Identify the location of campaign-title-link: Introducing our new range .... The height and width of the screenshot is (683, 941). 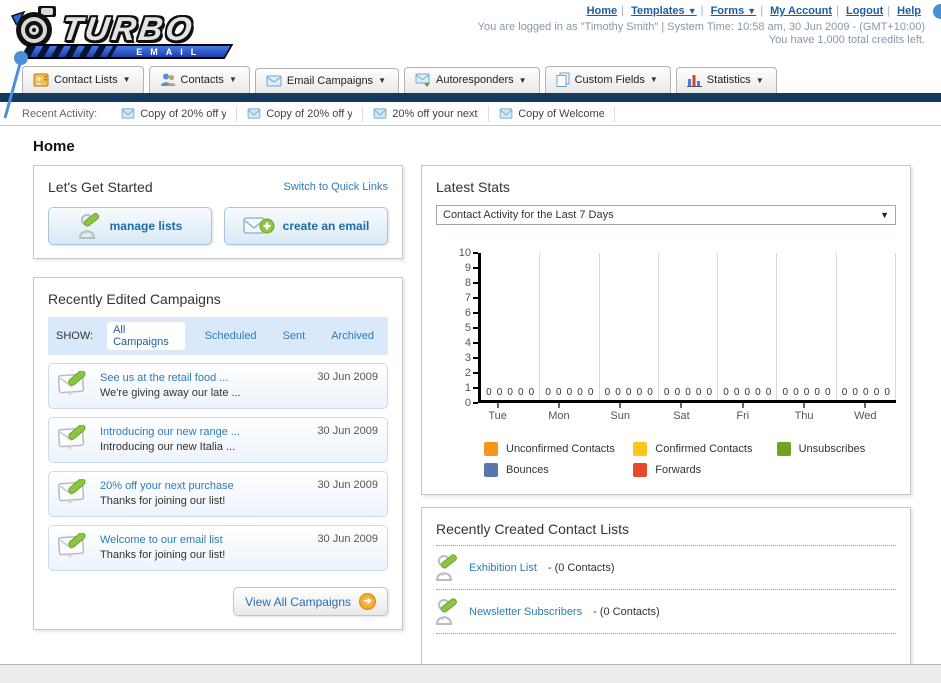
(170, 432).